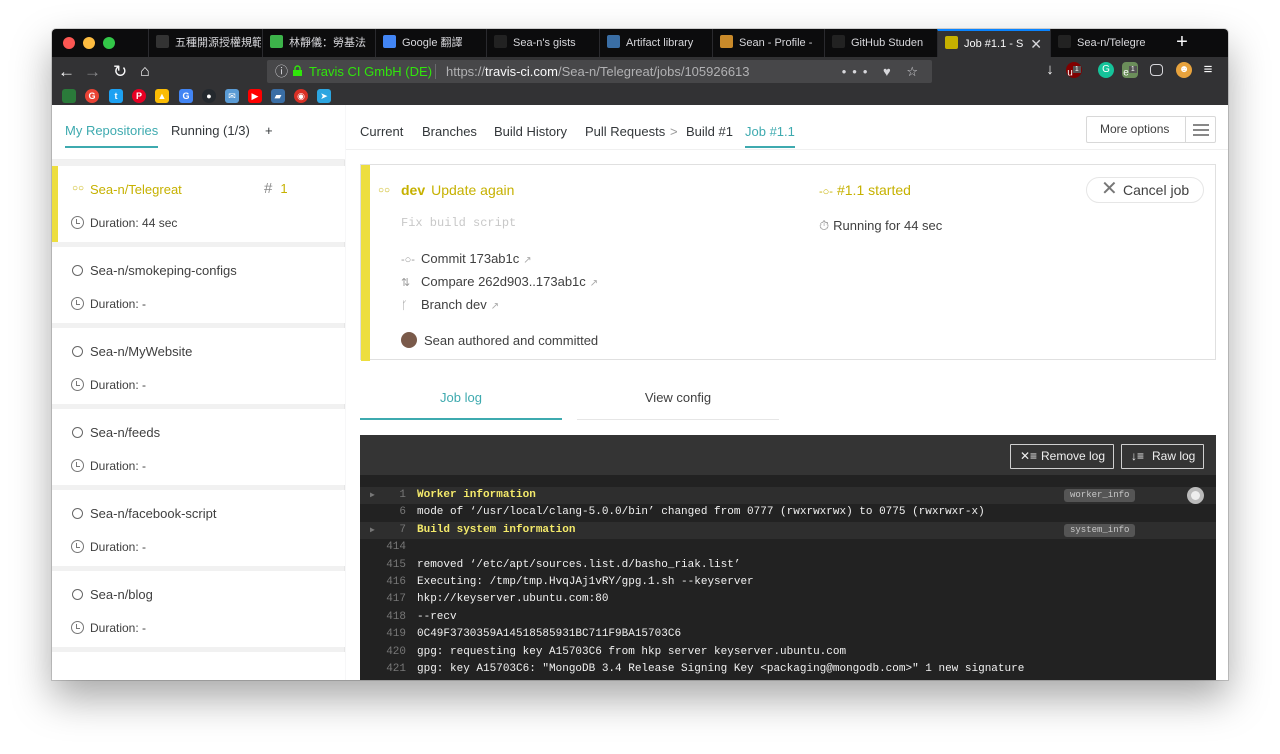  I want to click on cancel-job-button: ✕ Cancel job, so click(1145, 190).